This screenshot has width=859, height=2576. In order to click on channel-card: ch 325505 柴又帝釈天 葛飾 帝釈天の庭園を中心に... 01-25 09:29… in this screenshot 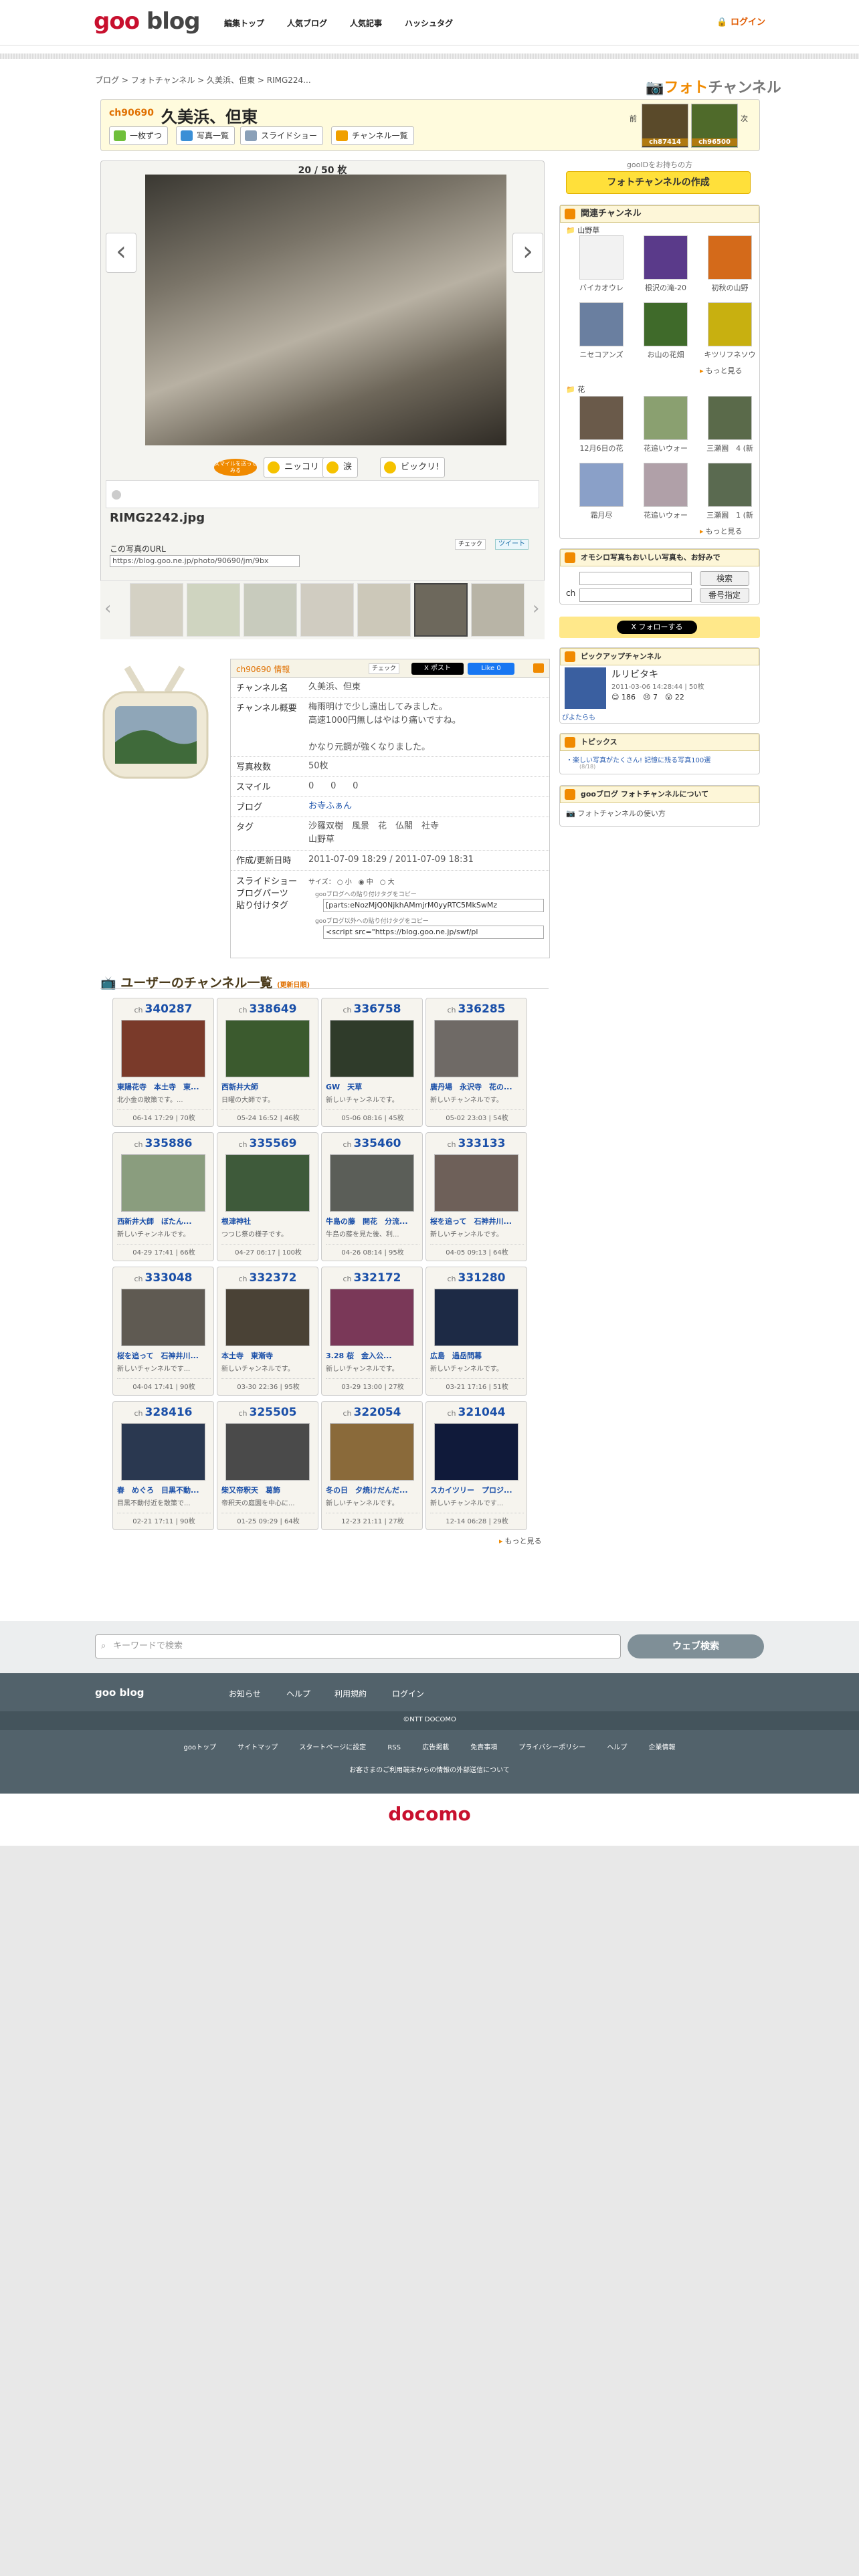, I will do `click(267, 1466)`.